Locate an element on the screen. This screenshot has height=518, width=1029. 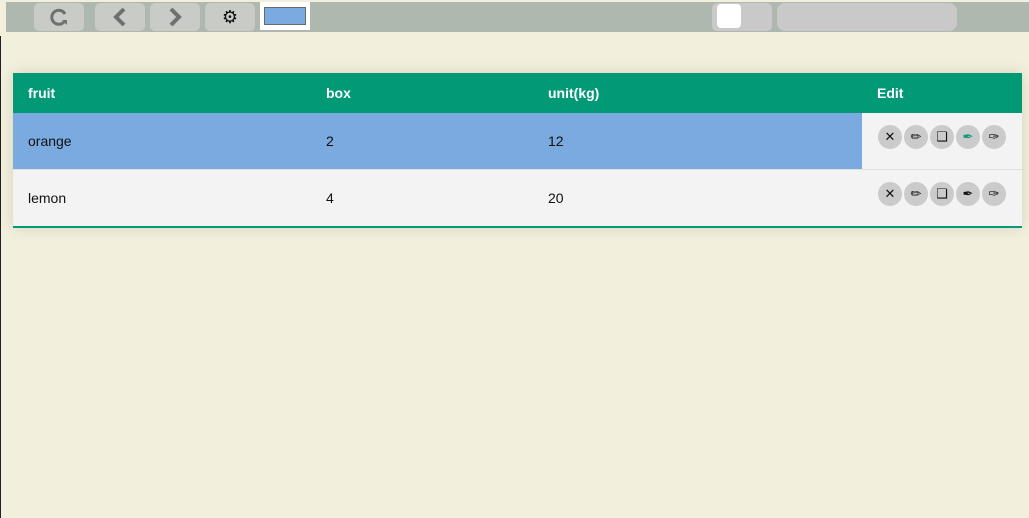
chevron-right-icon is located at coordinates (175, 17).